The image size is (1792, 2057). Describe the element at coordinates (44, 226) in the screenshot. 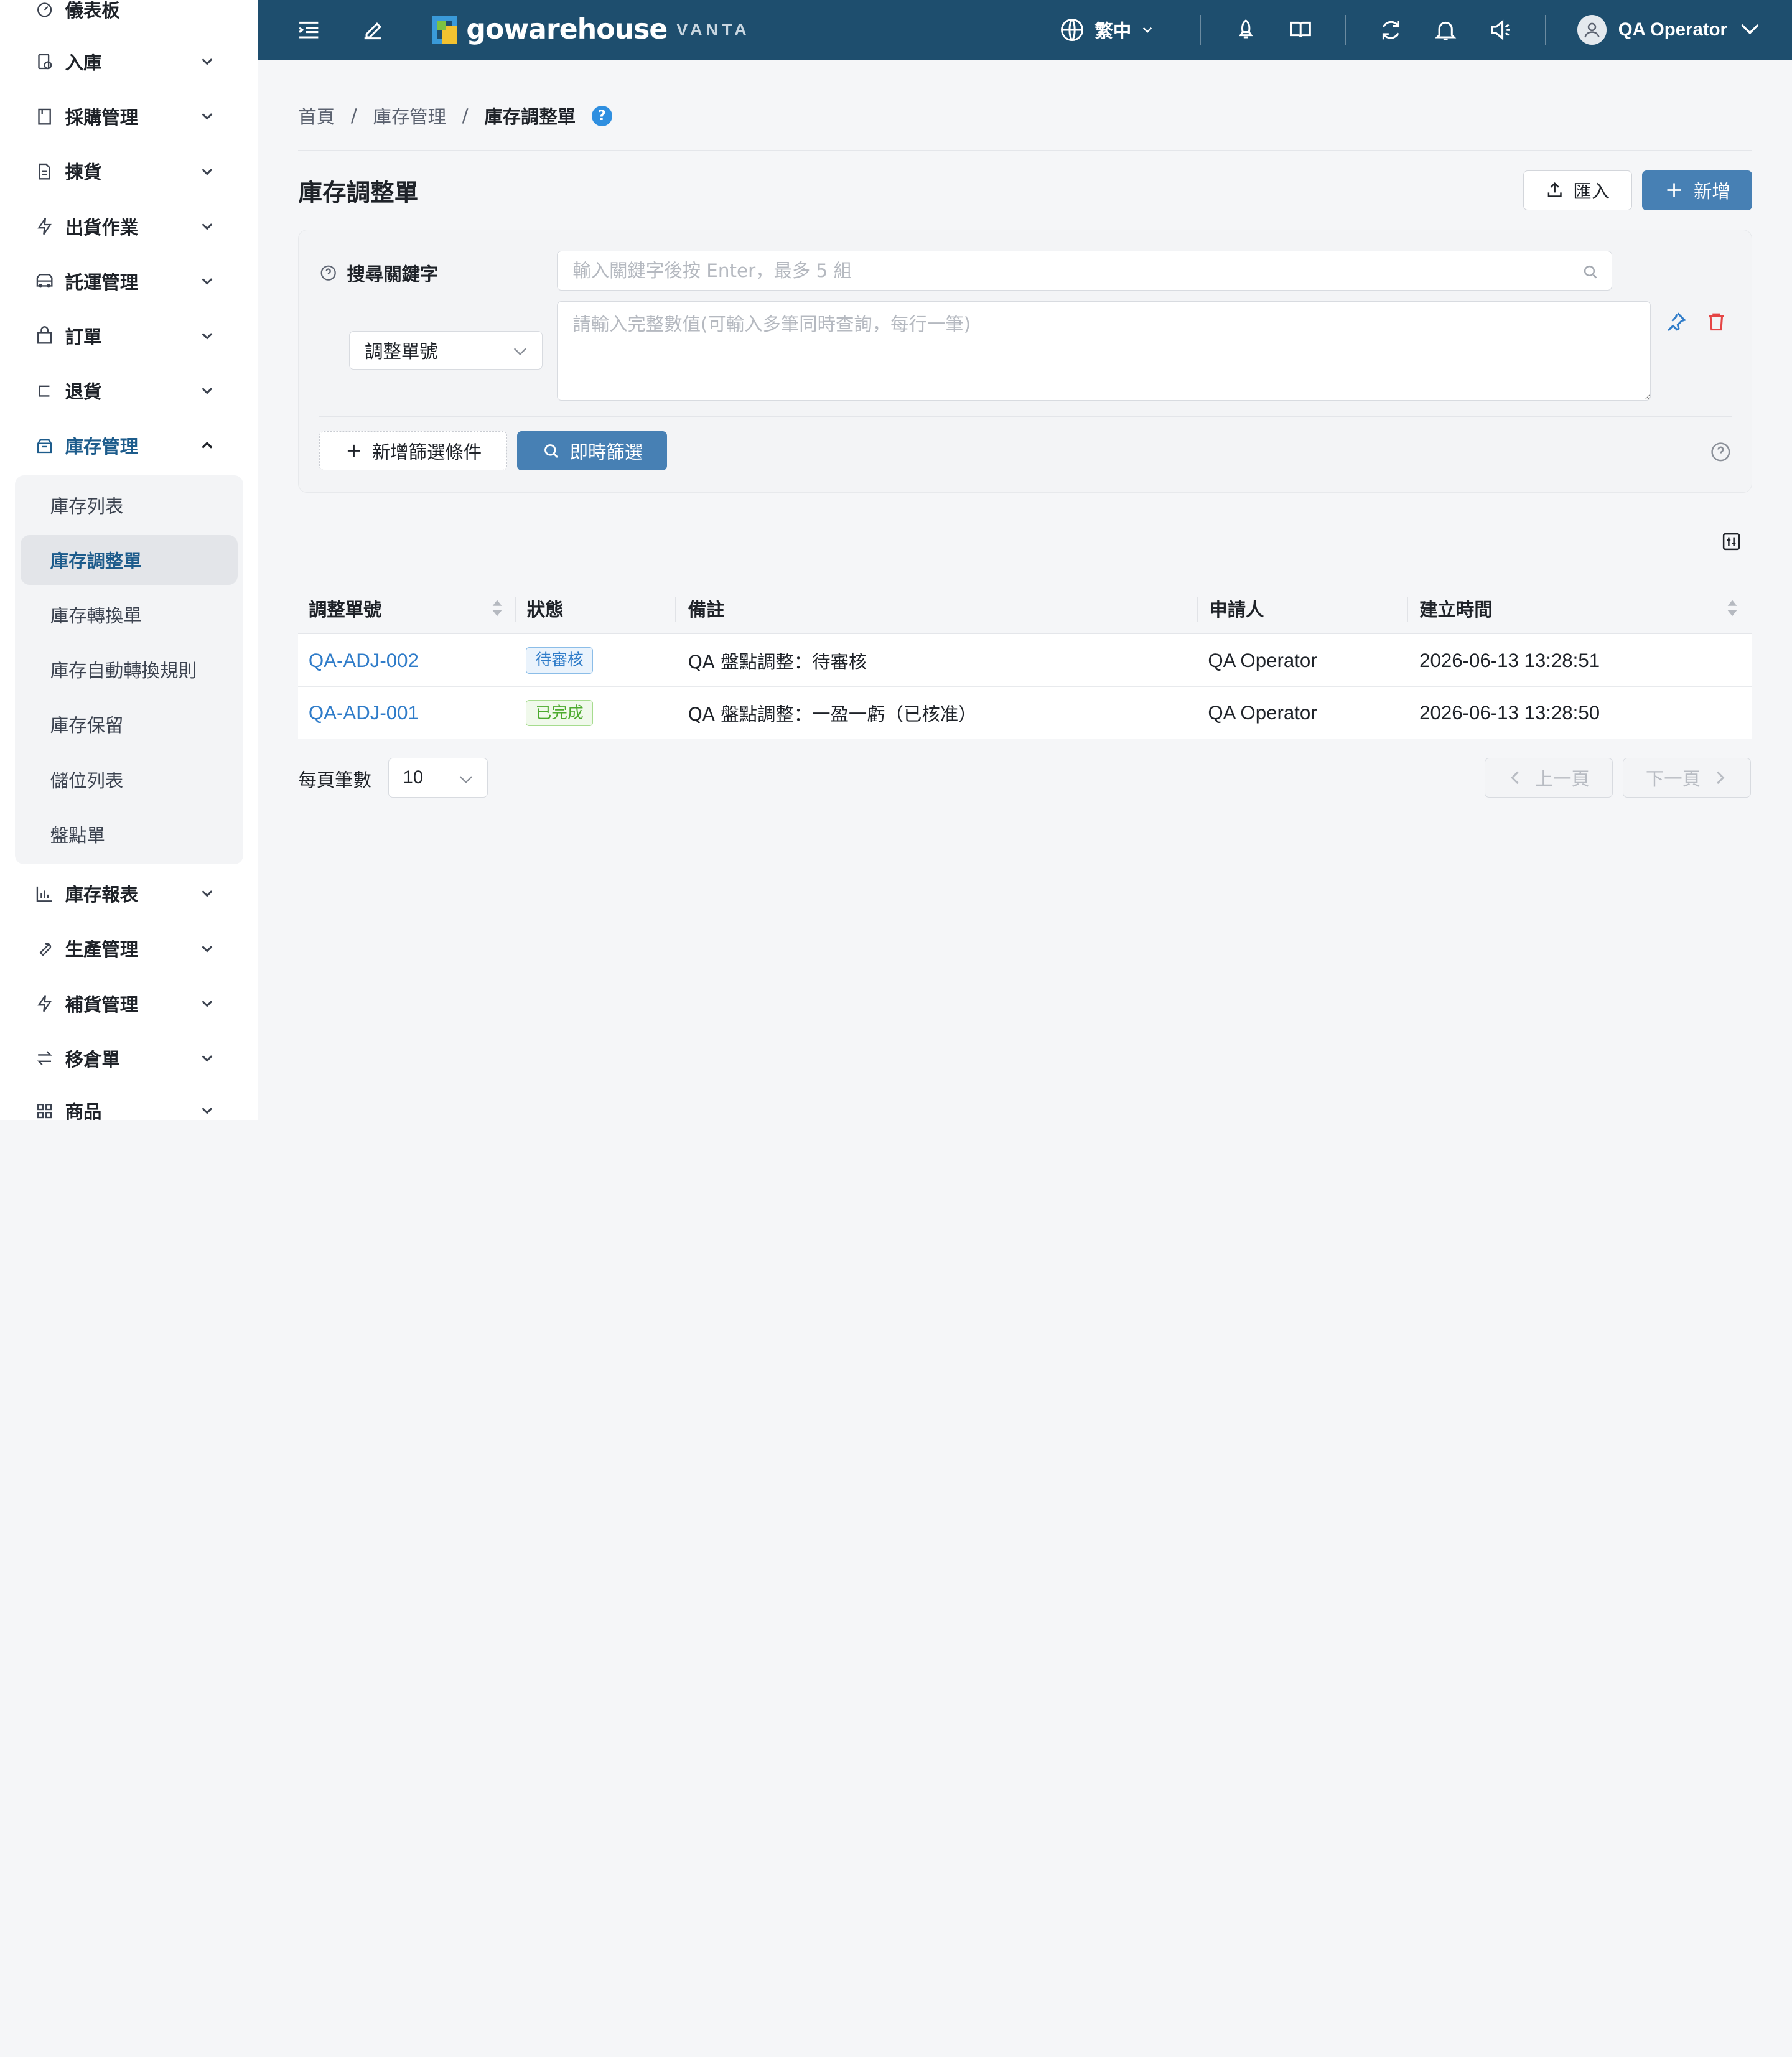

I see `shipping-icon` at that location.